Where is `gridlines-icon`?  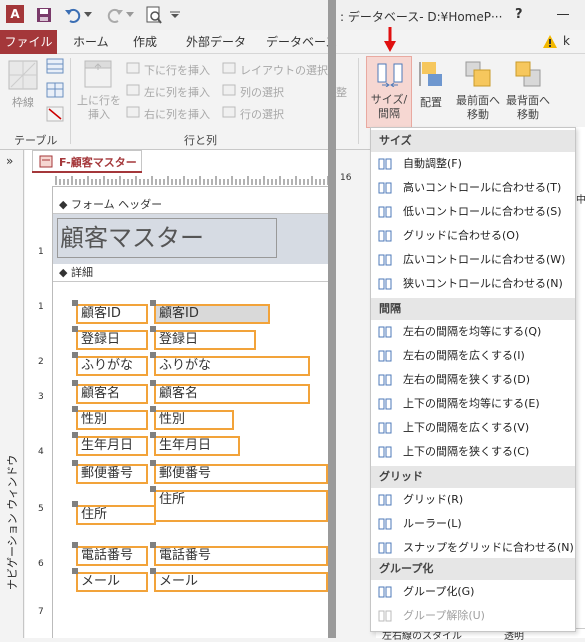
gridlines-icon is located at coordinates (23, 75).